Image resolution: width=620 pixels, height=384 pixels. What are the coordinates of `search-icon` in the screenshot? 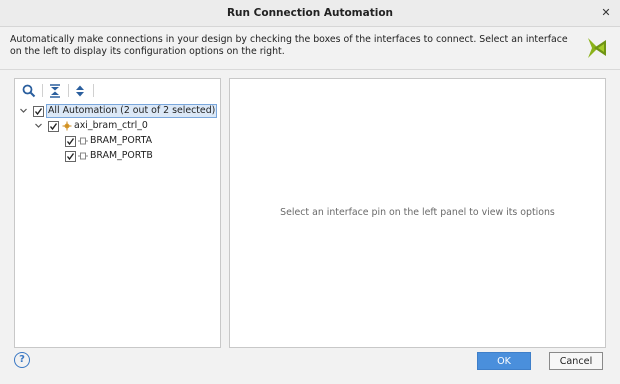 It's located at (29, 91).